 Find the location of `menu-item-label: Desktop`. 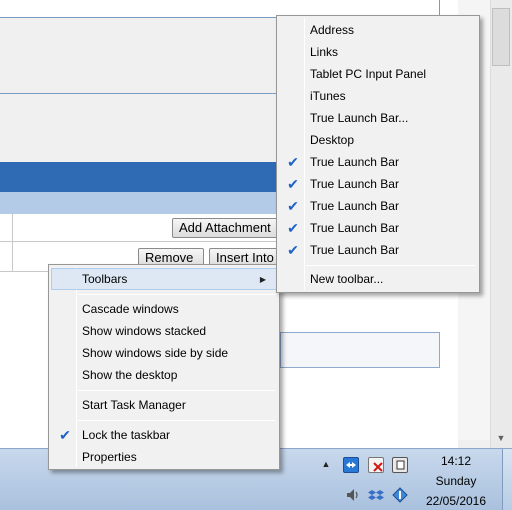

menu-item-label: Desktop is located at coordinates (332, 140).